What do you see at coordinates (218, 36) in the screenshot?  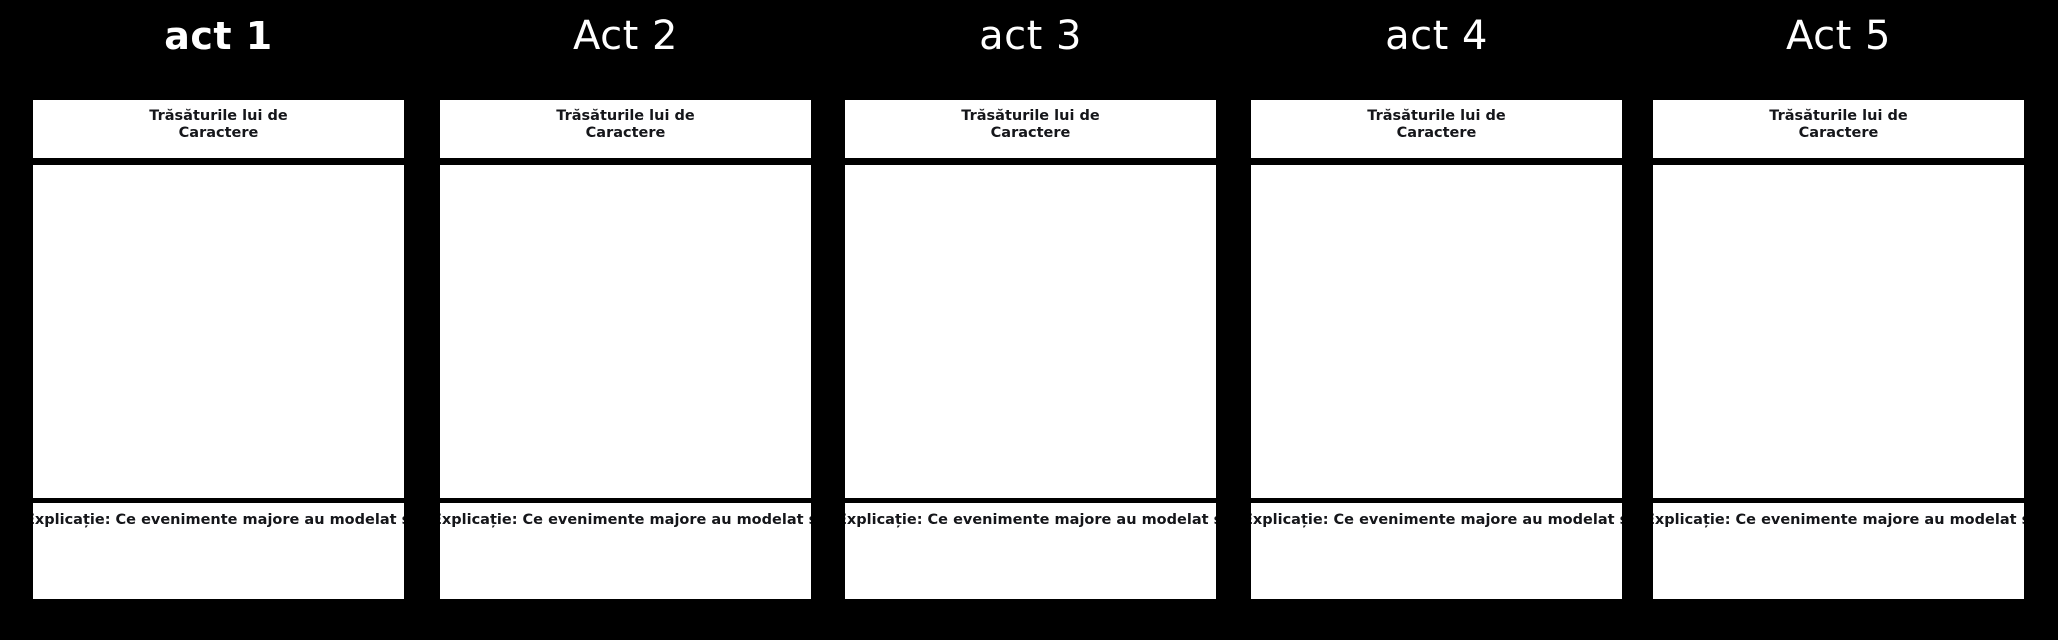 I see `panel-title: act 1` at bounding box center [218, 36].